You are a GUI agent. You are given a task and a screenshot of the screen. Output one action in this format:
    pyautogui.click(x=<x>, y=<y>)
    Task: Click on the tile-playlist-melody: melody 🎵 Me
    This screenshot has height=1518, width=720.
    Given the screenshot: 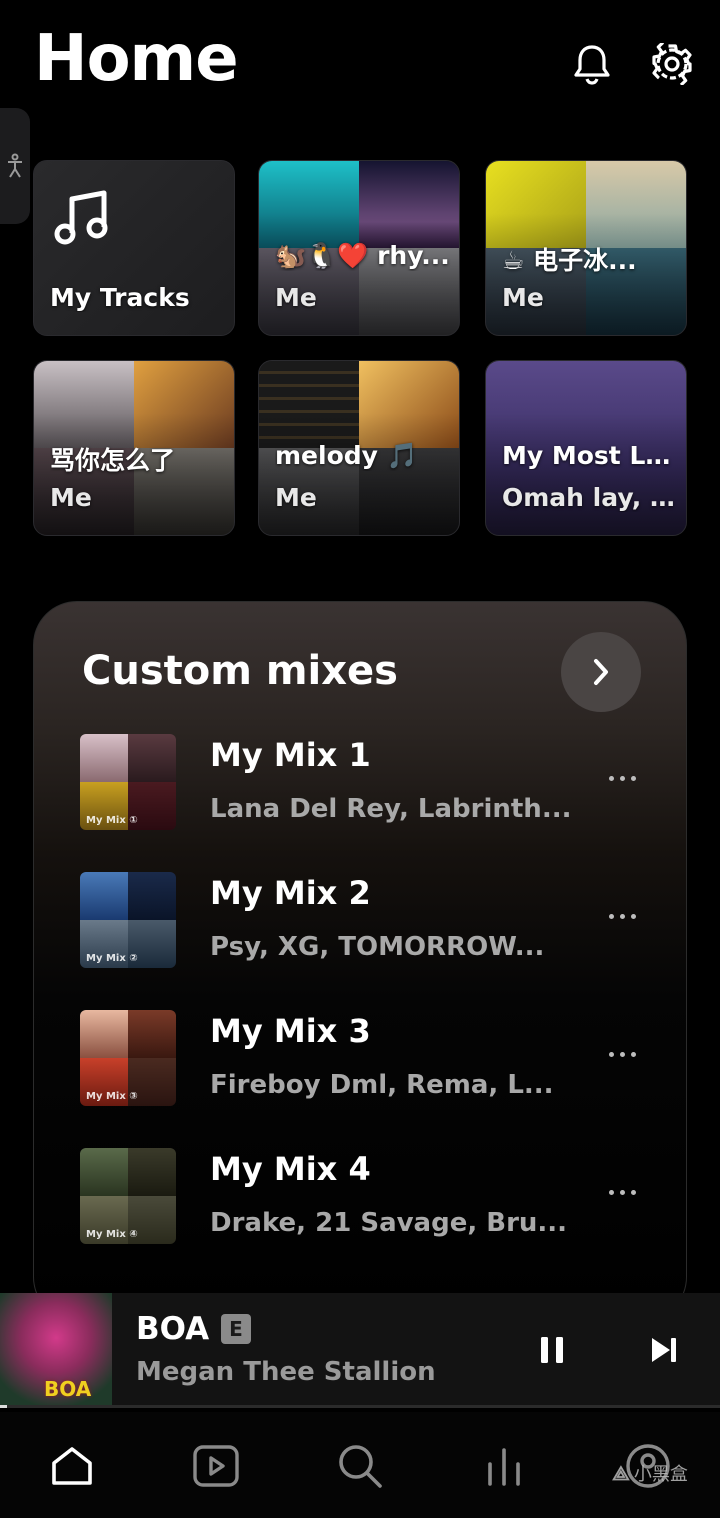 What is the action you would take?
    pyautogui.click(x=359, y=448)
    